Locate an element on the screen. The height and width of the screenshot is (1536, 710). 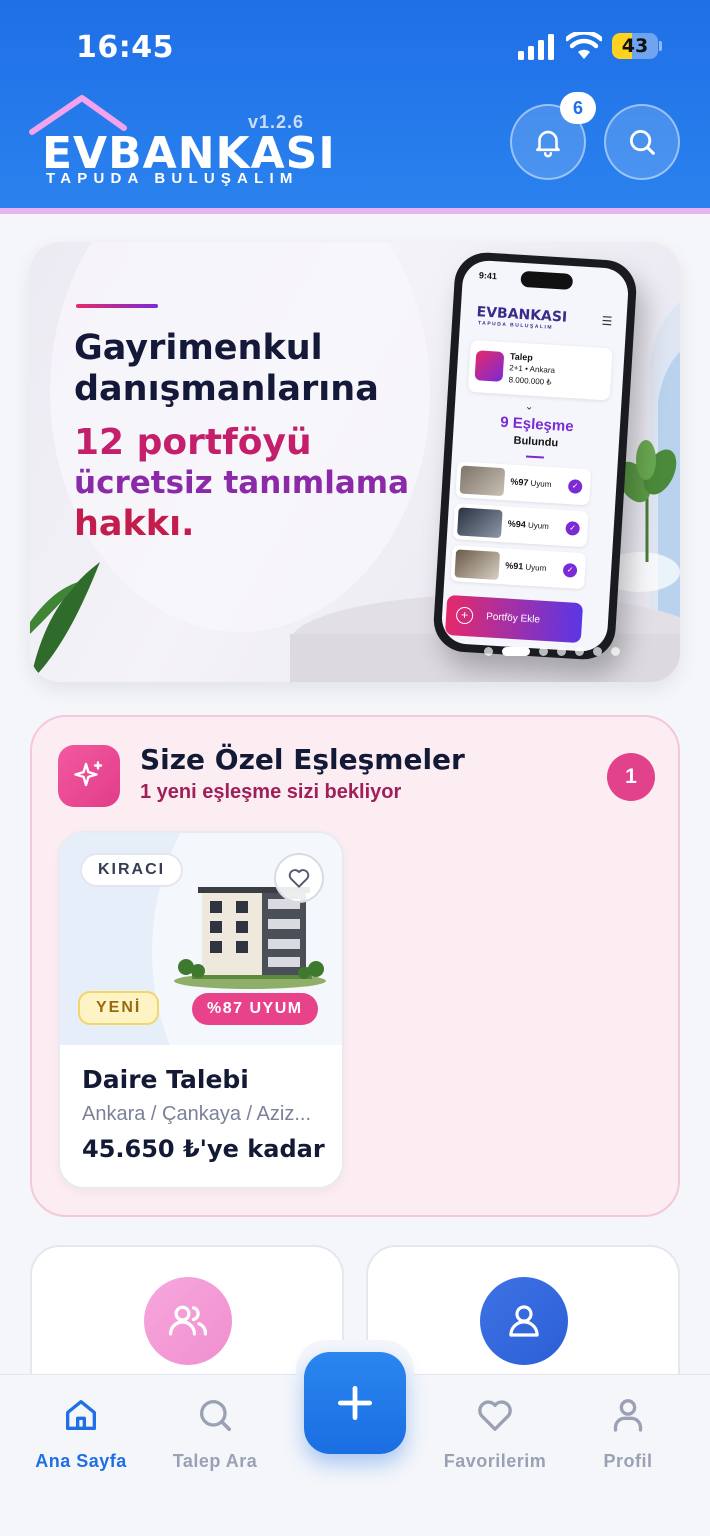
match-percent: %91 is located at coordinates (514, 566).